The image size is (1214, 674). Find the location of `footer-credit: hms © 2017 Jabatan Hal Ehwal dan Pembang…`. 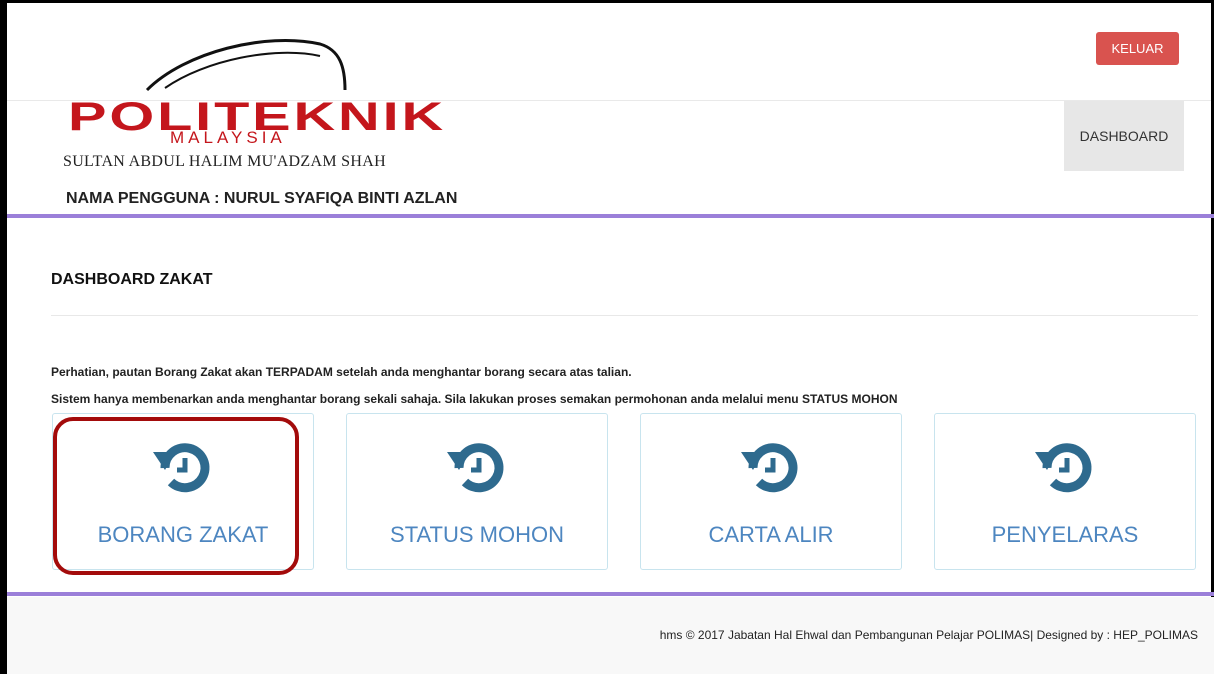

footer-credit: hms © 2017 Jabatan Hal Ehwal dan Pembang… is located at coordinates (928, 635).